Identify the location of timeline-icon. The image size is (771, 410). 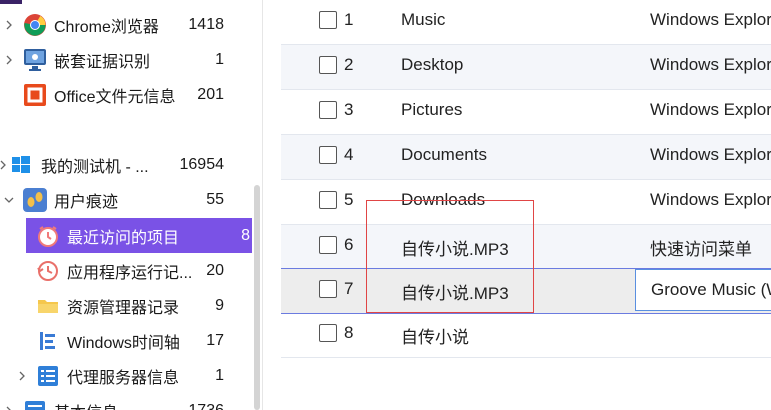
(48, 341).